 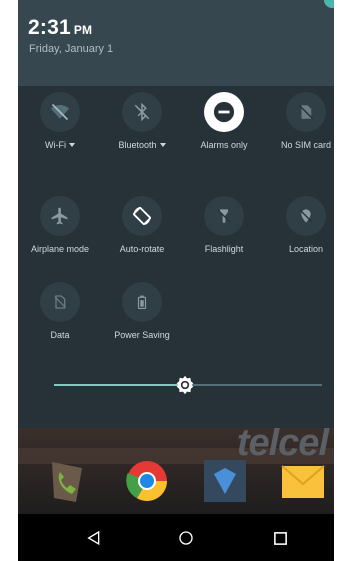 I want to click on wifi-off-icon, so click(x=60, y=112).